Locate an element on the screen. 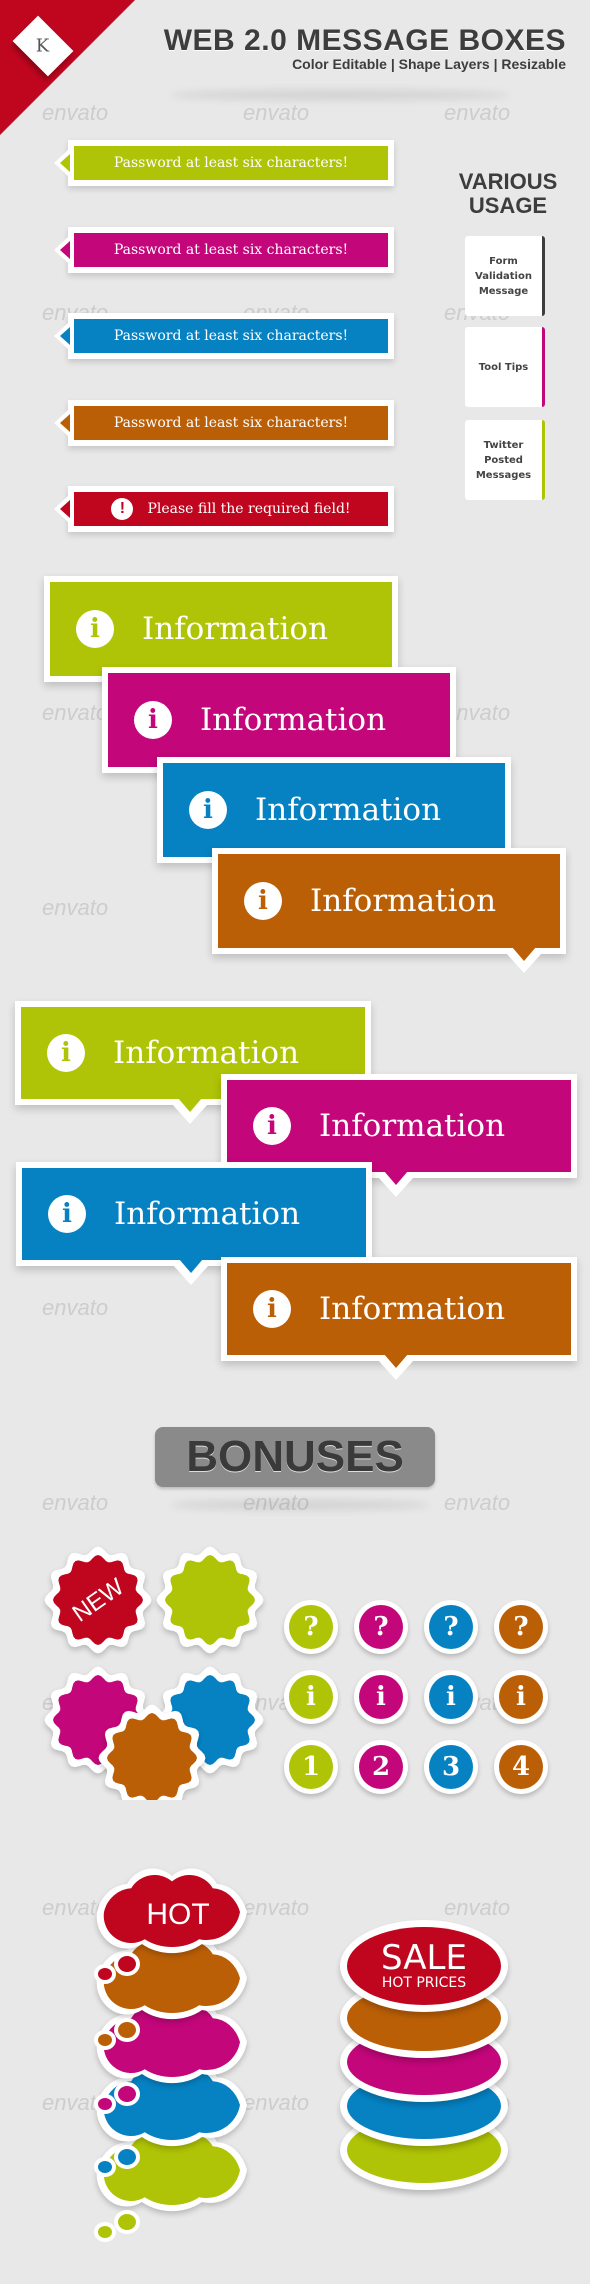 Image resolution: width=590 pixels, height=2284 pixels. badge-glyph: 4 is located at coordinates (521, 1767).